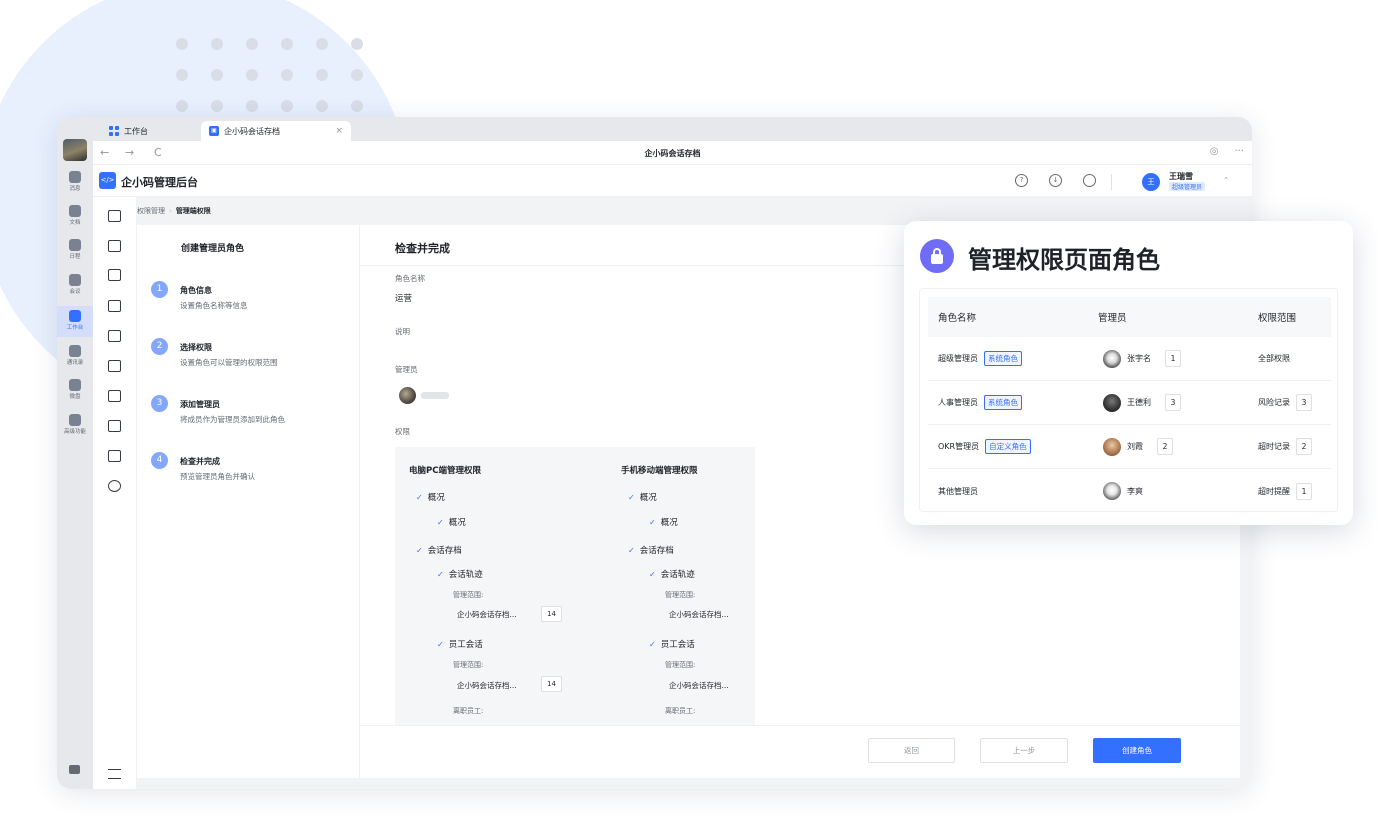 The width and height of the screenshot is (1378, 829). What do you see at coordinates (114, 131) in the screenshot?
I see `grid-icon` at bounding box center [114, 131].